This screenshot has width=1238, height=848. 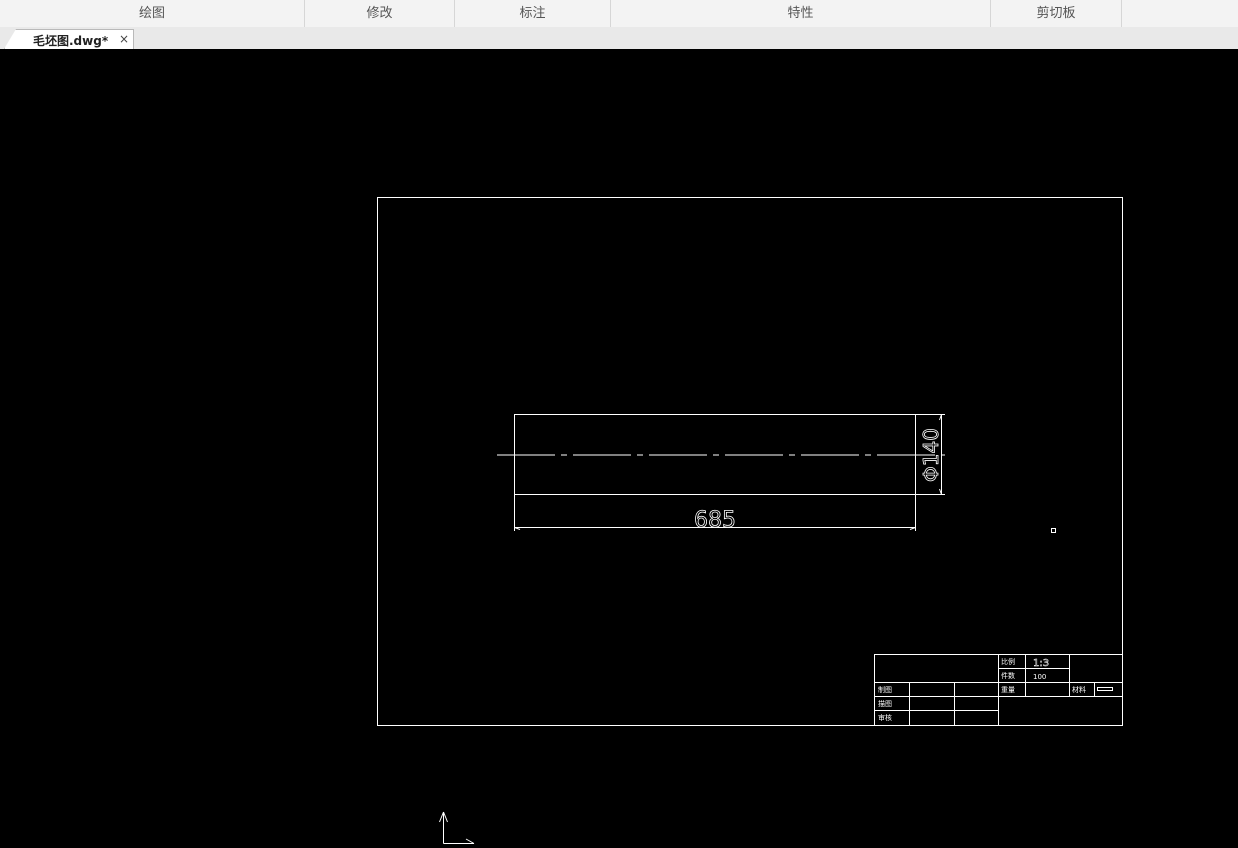 I want to click on document-tab-bar: 毛坯图.dwg* ×, so click(x=619, y=38).